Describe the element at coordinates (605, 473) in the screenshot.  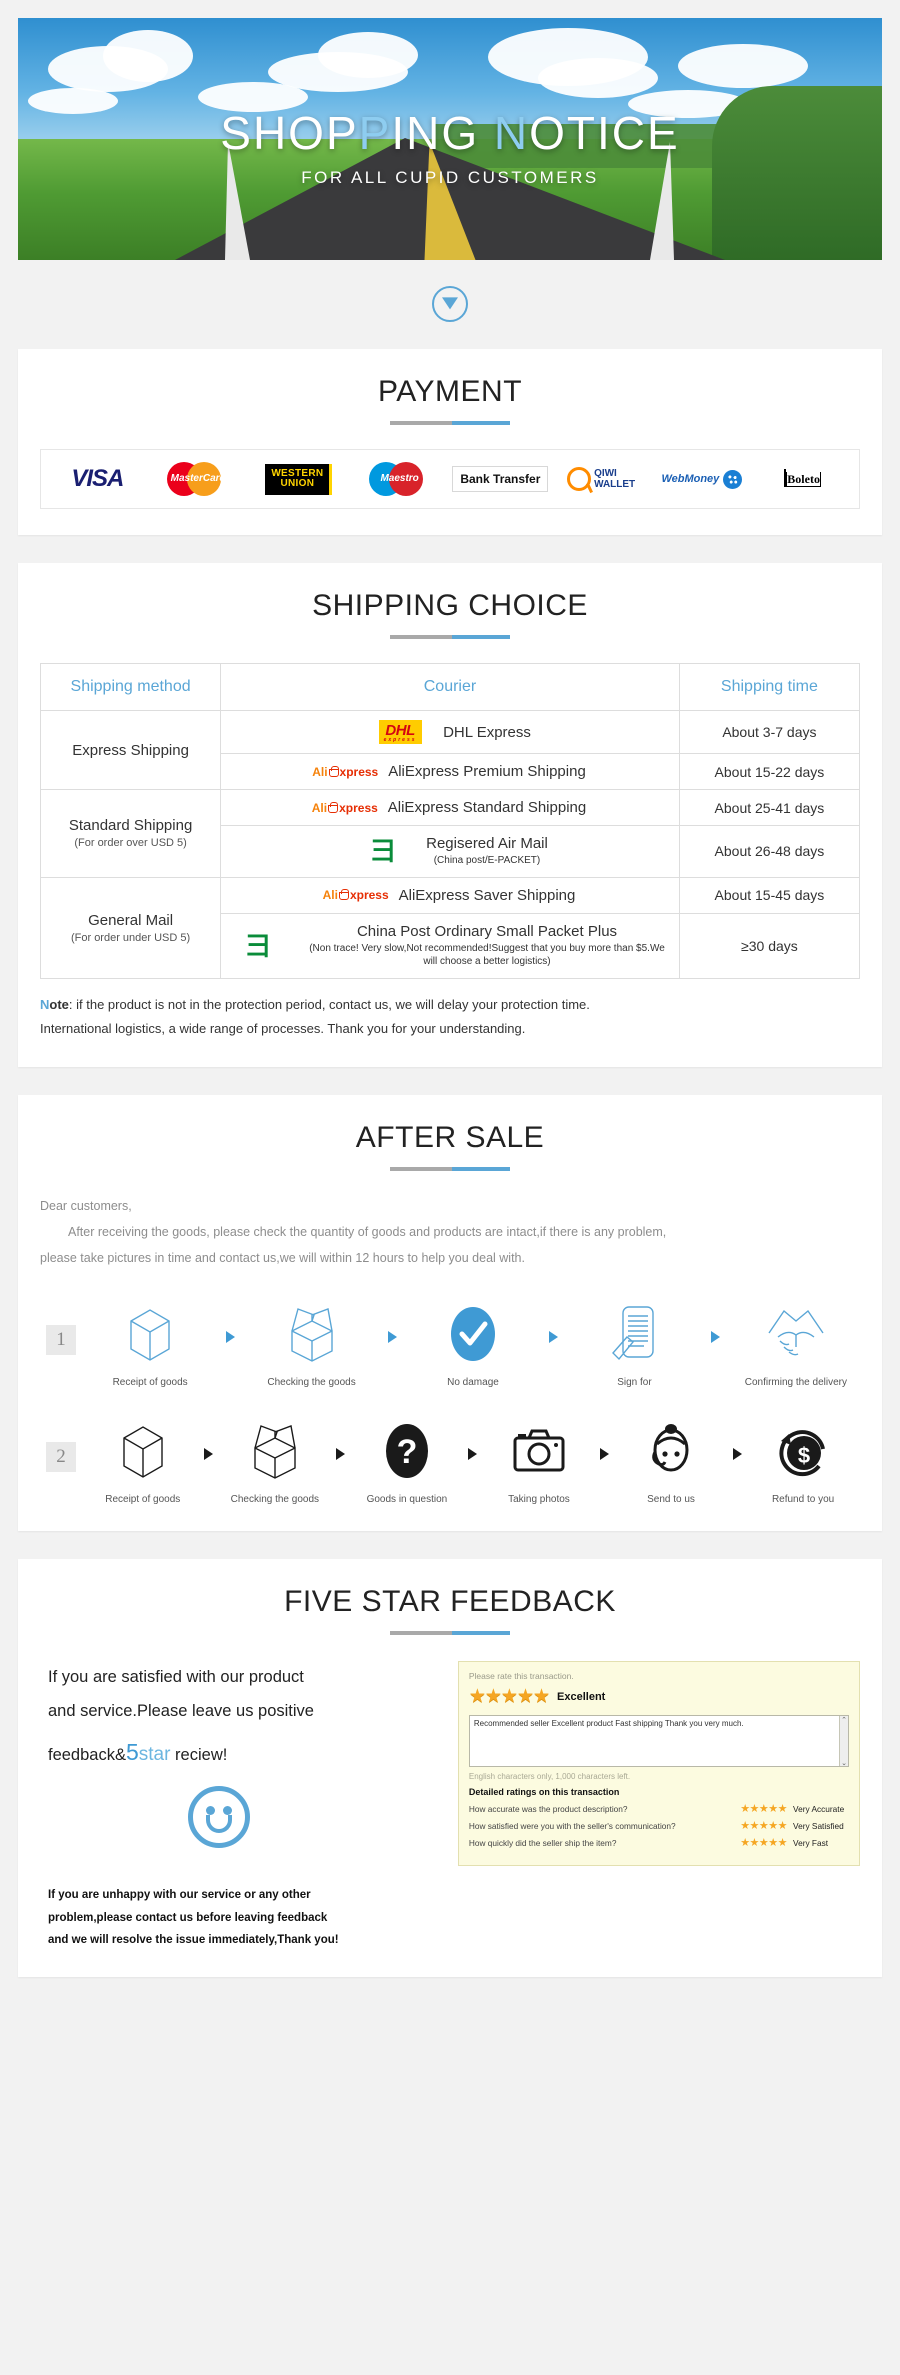
I see `qiwi-line1: QIWI` at that location.